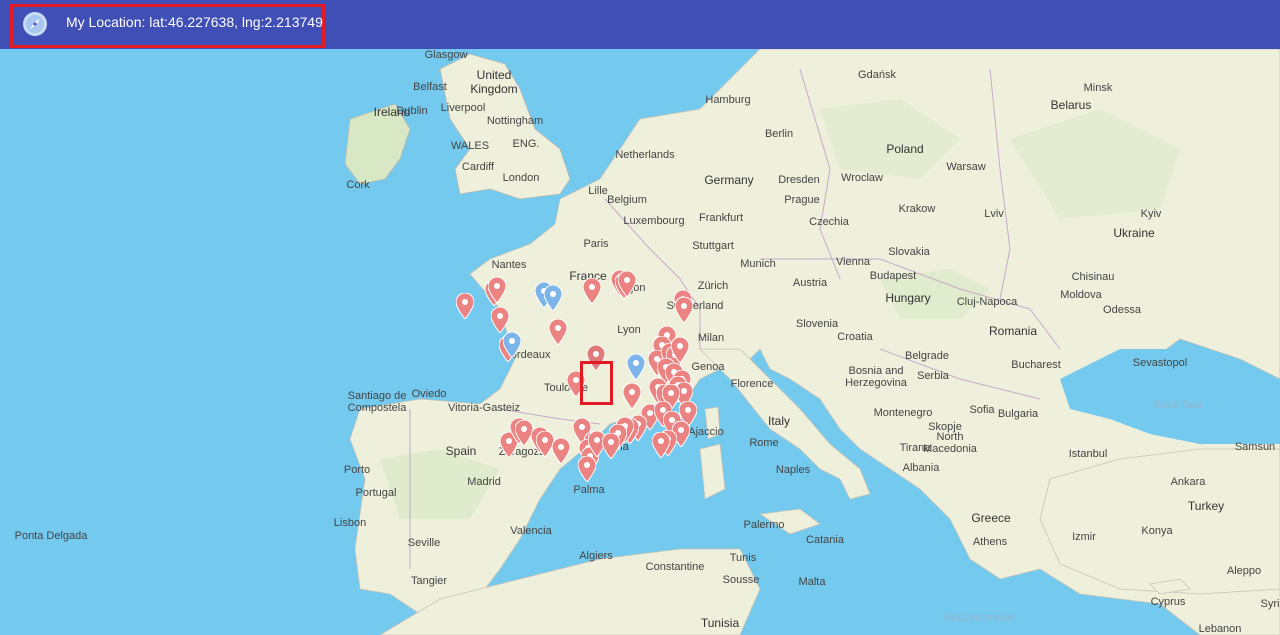 The width and height of the screenshot is (1280, 635). Describe the element at coordinates (463, 108) in the screenshot. I see `label-liverpool: Liverpool` at that location.